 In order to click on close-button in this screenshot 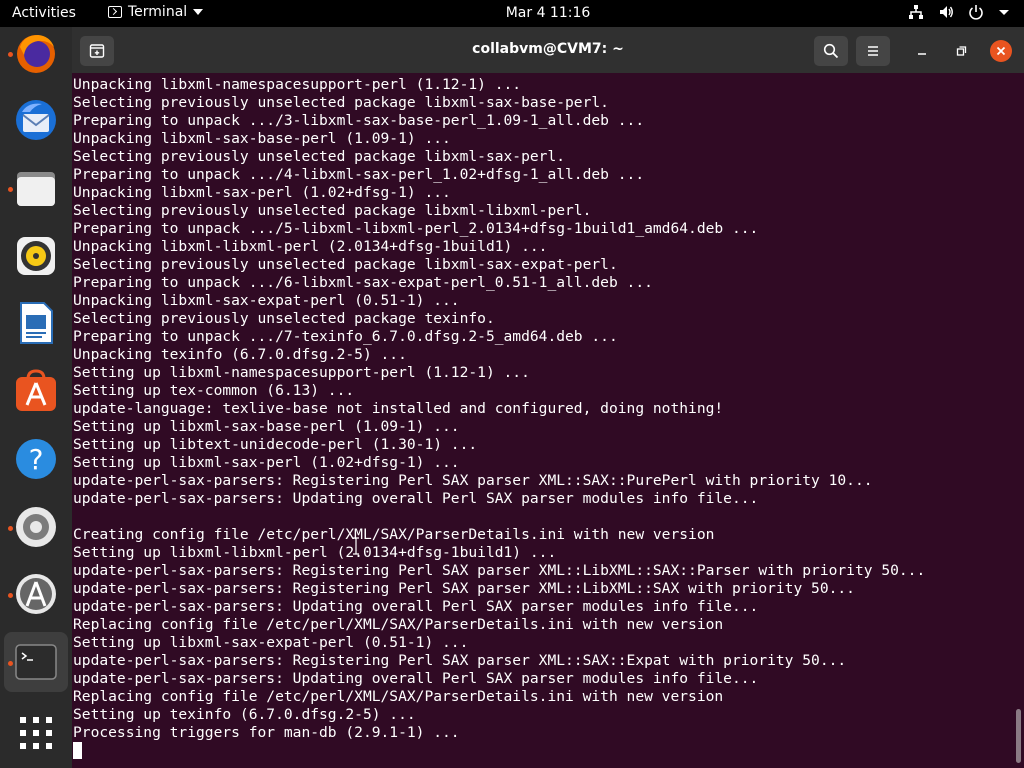, I will do `click(1001, 51)`.